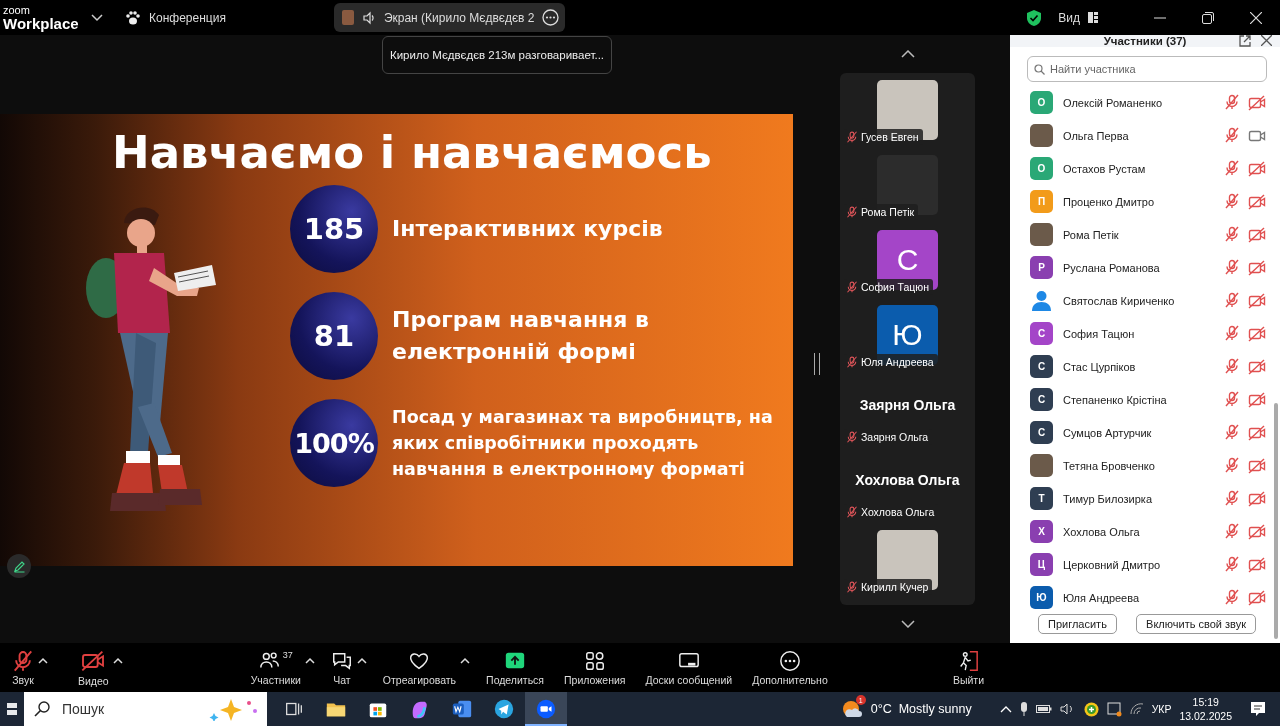 This screenshot has height=726, width=1280. I want to click on search-field: Найти участника, so click(1147, 69).